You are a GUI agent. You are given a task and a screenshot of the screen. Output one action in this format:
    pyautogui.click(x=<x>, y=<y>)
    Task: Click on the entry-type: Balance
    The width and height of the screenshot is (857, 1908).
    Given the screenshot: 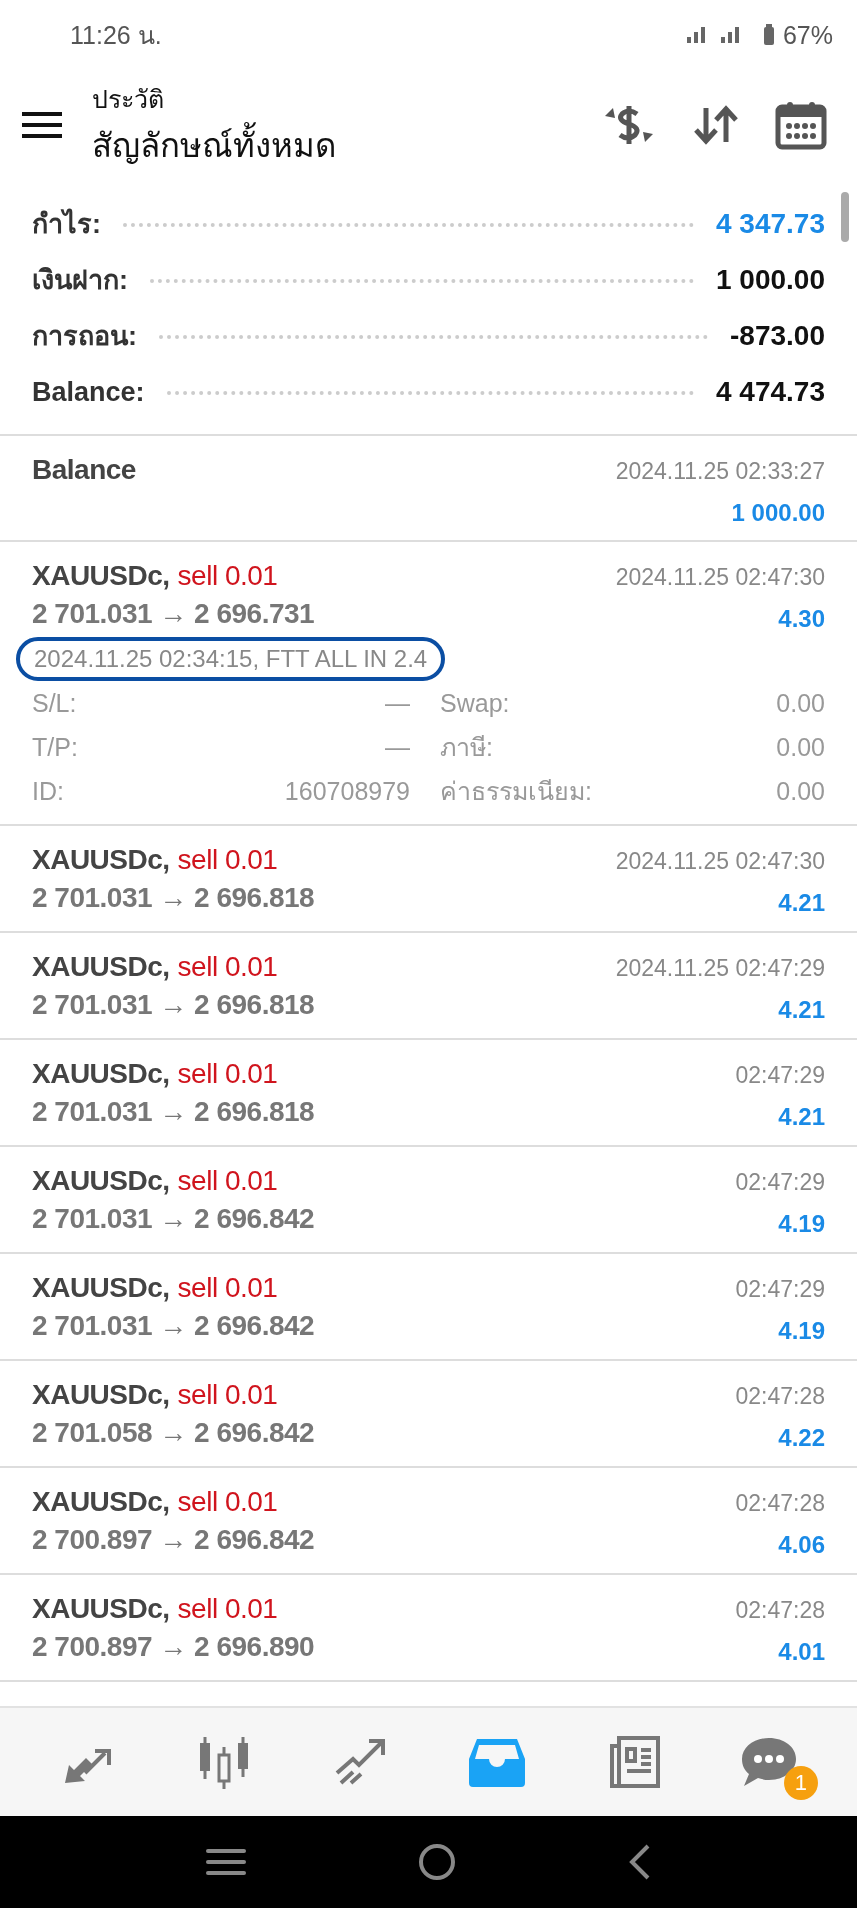 What is the action you would take?
    pyautogui.click(x=84, y=470)
    